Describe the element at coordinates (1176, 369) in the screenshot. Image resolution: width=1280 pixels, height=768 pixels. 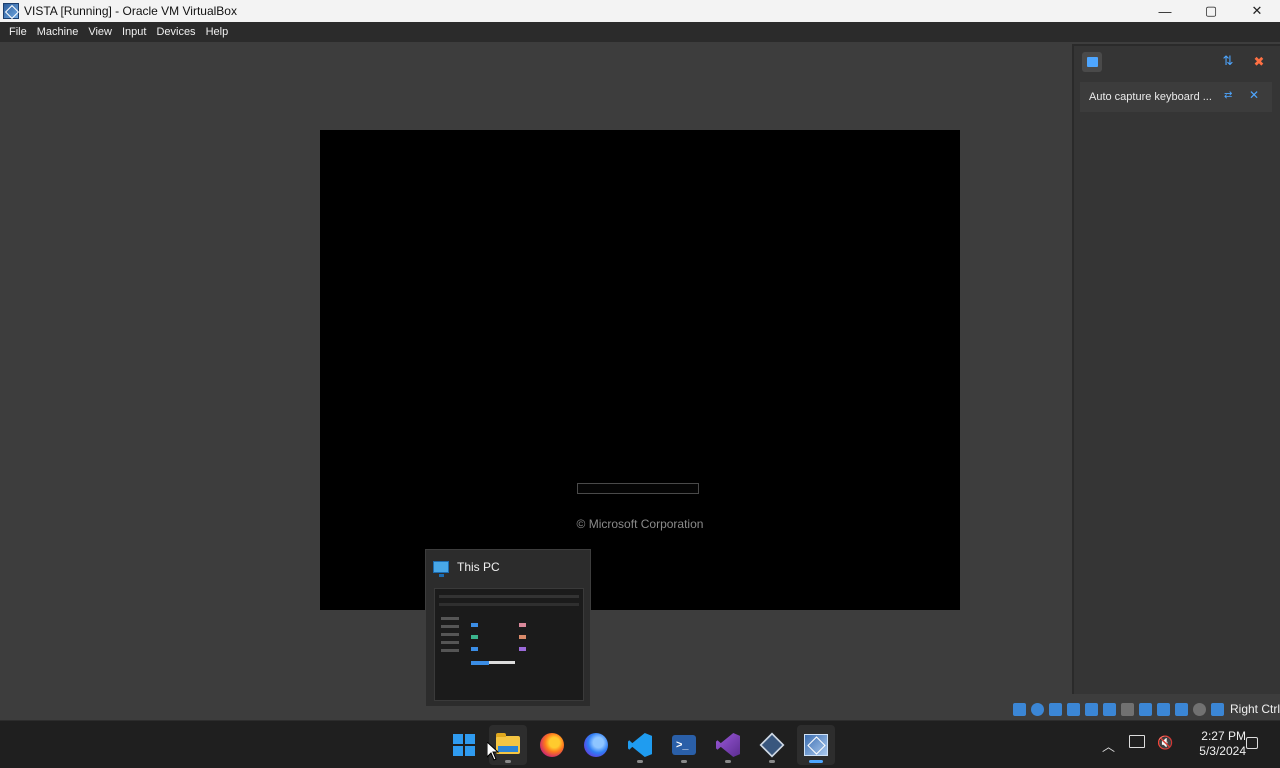
I see `notification-center-panel: ⇅ ✖ Auto capture keyboard ... ⇄ ✕` at that location.